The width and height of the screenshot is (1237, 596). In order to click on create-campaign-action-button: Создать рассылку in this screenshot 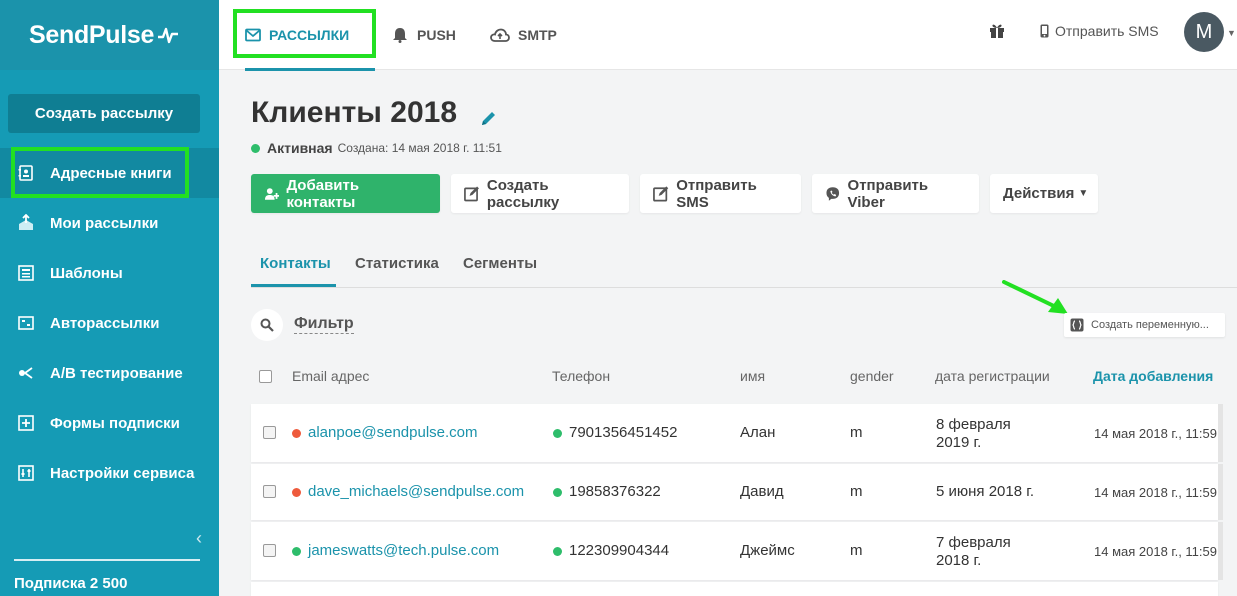, I will do `click(540, 193)`.